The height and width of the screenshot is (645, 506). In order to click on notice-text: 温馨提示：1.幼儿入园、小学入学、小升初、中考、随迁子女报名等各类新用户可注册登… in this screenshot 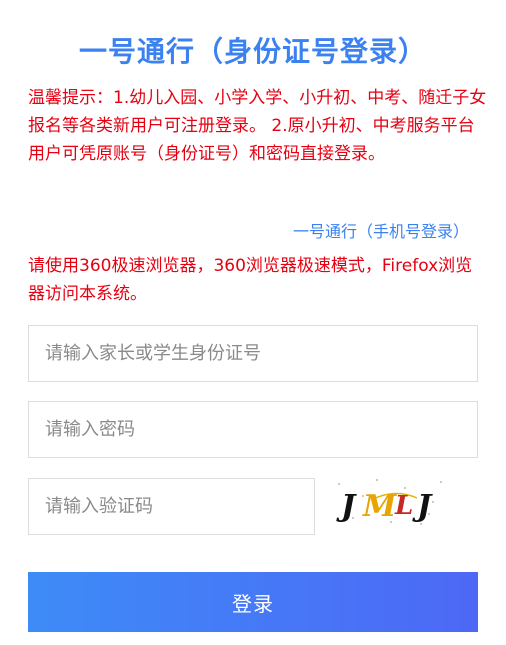, I will do `click(257, 126)`.